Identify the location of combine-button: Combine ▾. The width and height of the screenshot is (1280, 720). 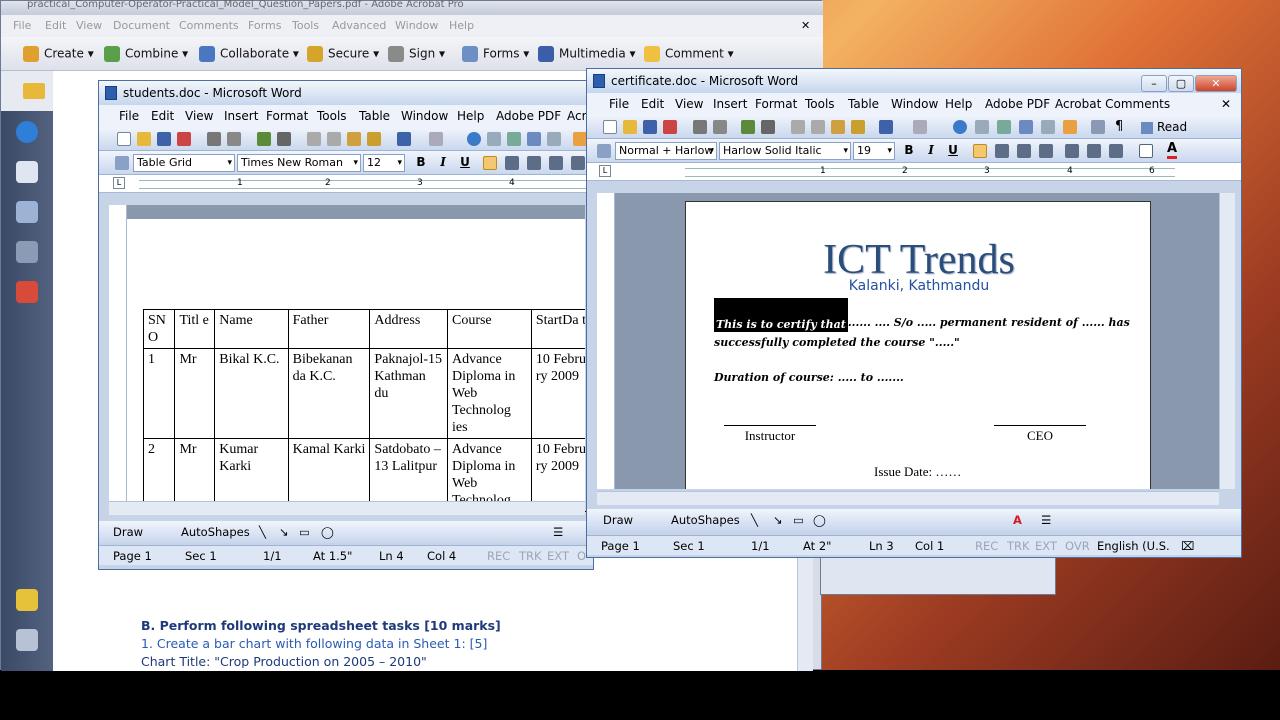
(146, 54).